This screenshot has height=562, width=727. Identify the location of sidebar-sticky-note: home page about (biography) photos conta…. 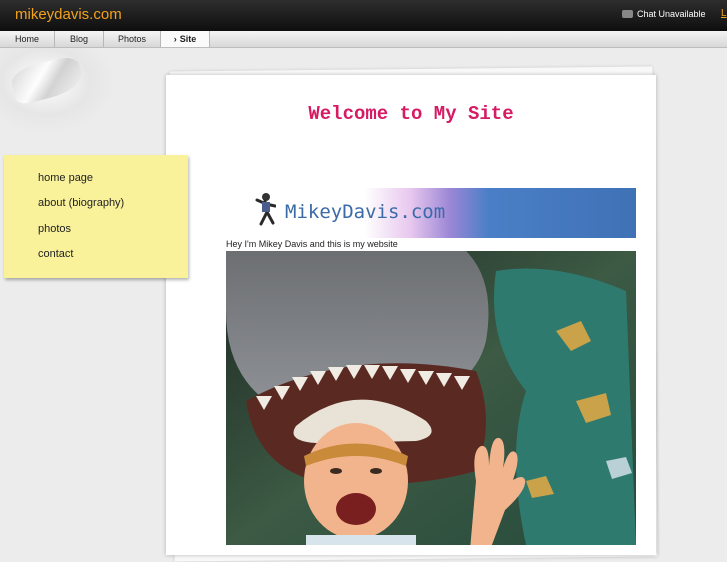
(96, 216).